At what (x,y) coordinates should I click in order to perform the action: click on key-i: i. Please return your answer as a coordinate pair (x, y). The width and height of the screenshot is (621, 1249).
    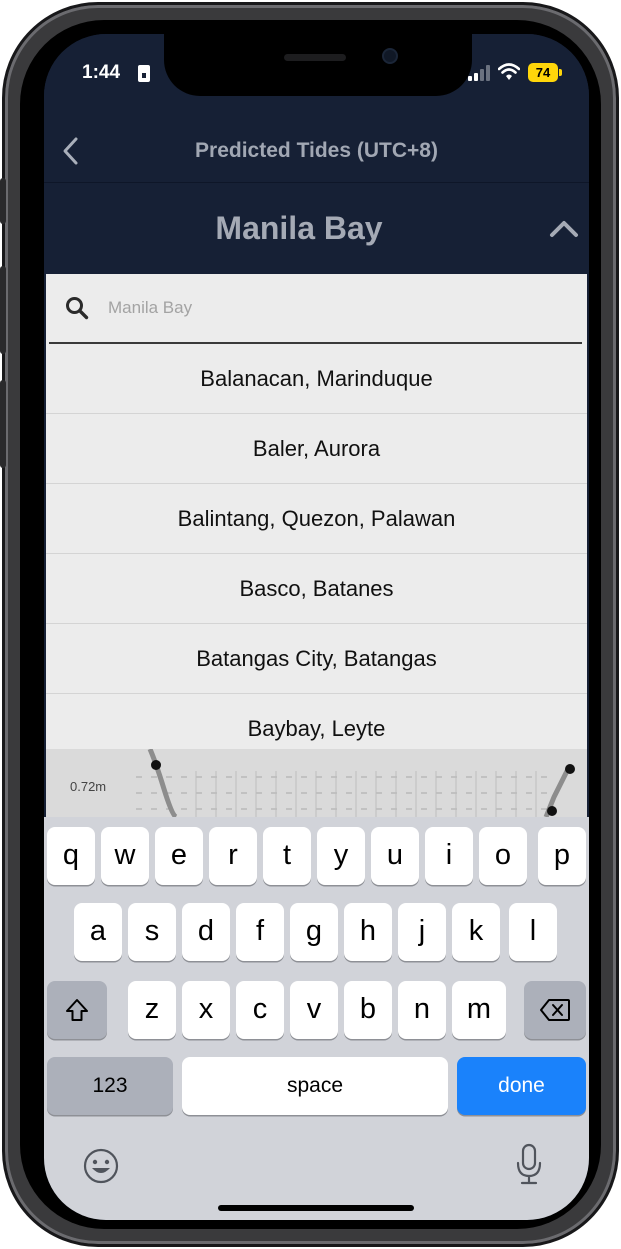
    Looking at the image, I should click on (449, 856).